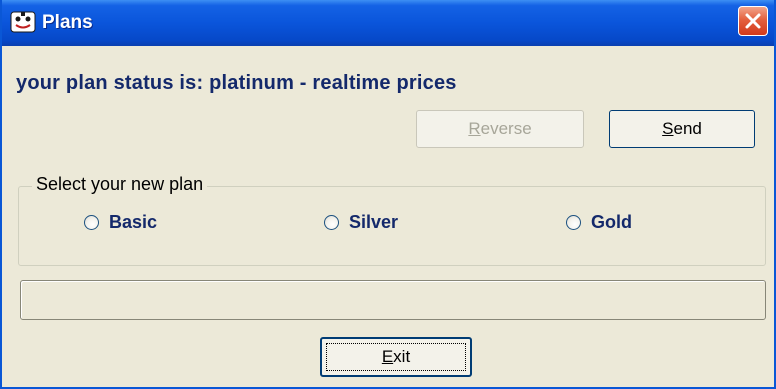  I want to click on reverse-button: Reverse, so click(500, 129).